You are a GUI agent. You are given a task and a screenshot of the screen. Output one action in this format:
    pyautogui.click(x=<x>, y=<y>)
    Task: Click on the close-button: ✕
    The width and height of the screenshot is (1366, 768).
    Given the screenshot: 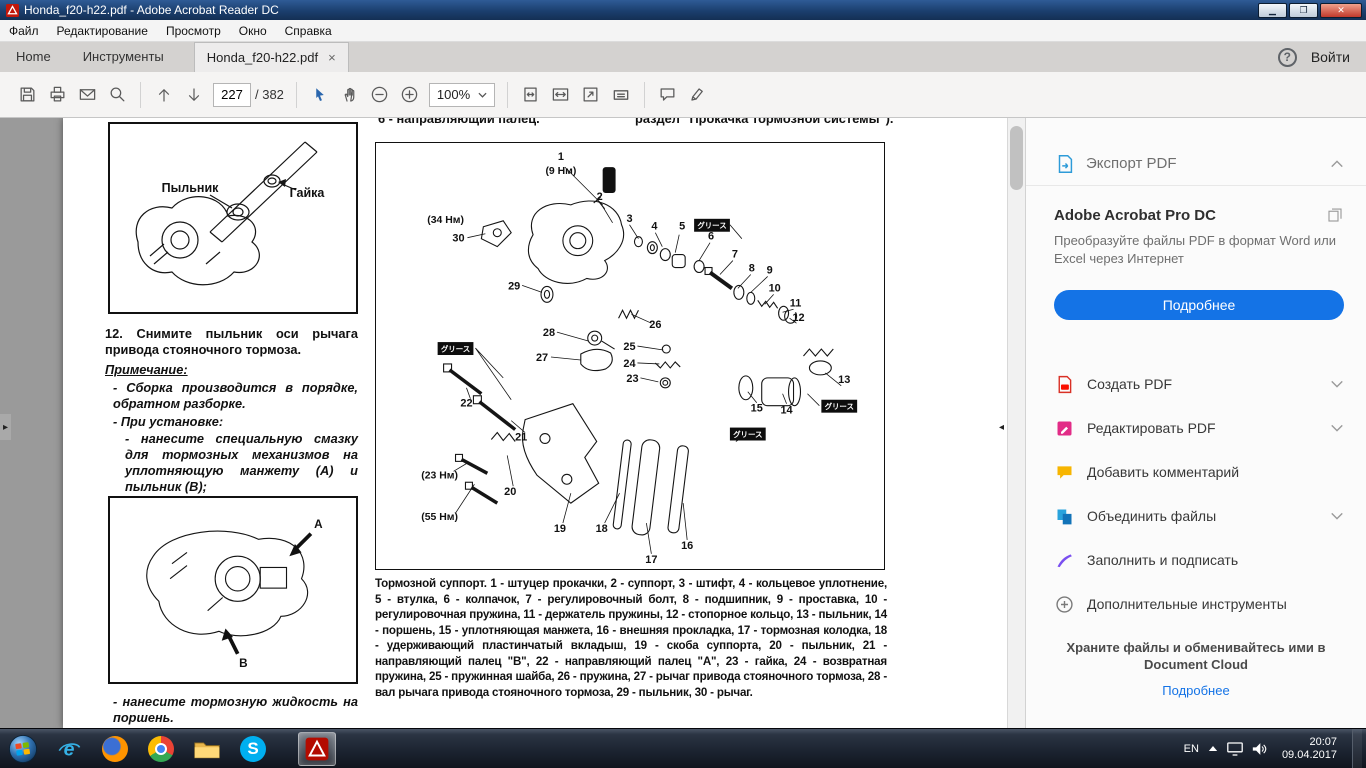 What is the action you would take?
    pyautogui.click(x=1341, y=10)
    